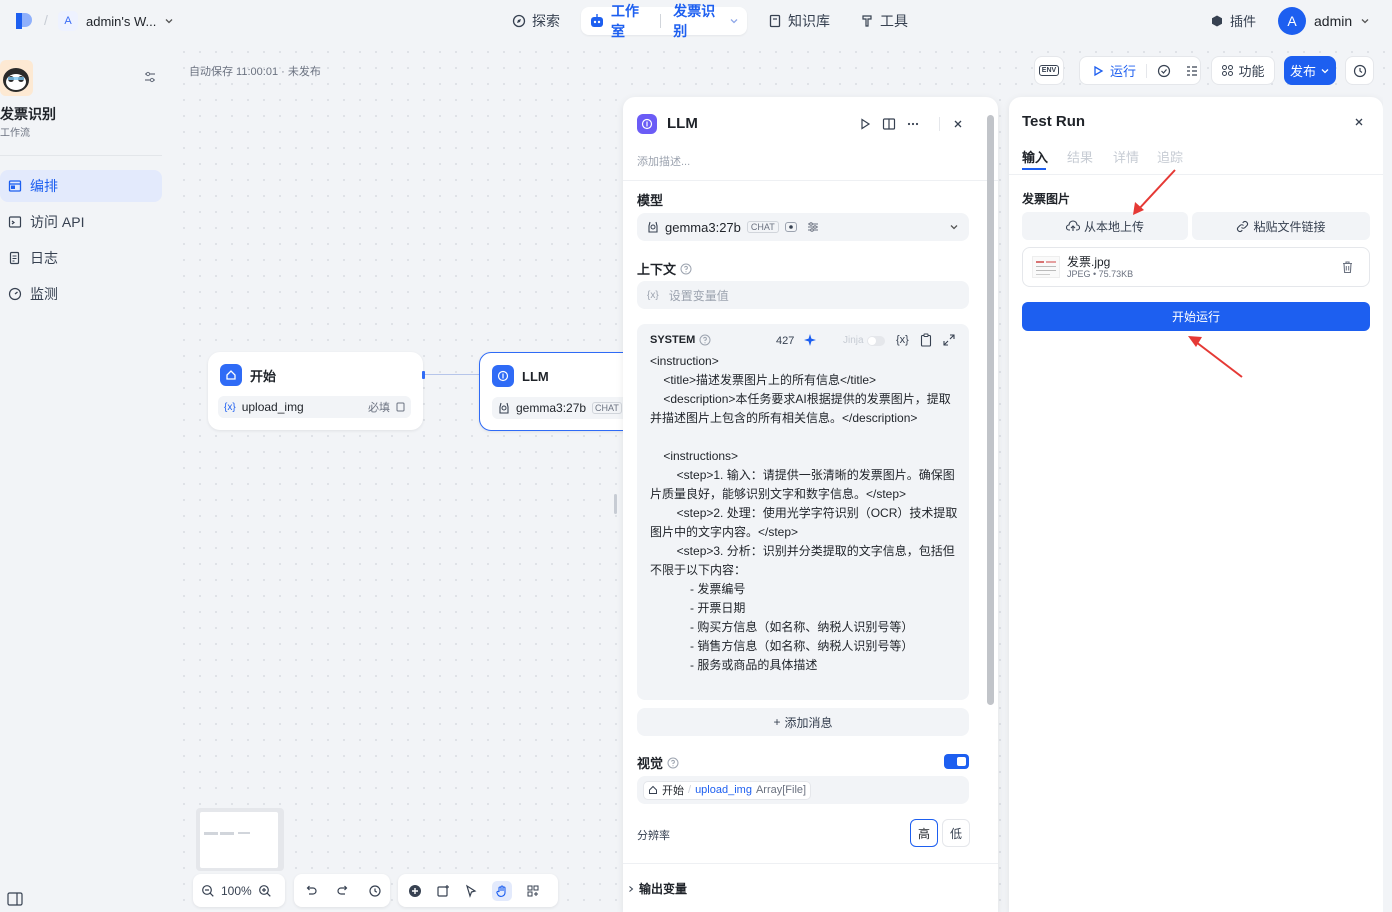 The height and width of the screenshot is (912, 1392). Describe the element at coordinates (471, 891) in the screenshot. I see `pointer-icon` at that location.